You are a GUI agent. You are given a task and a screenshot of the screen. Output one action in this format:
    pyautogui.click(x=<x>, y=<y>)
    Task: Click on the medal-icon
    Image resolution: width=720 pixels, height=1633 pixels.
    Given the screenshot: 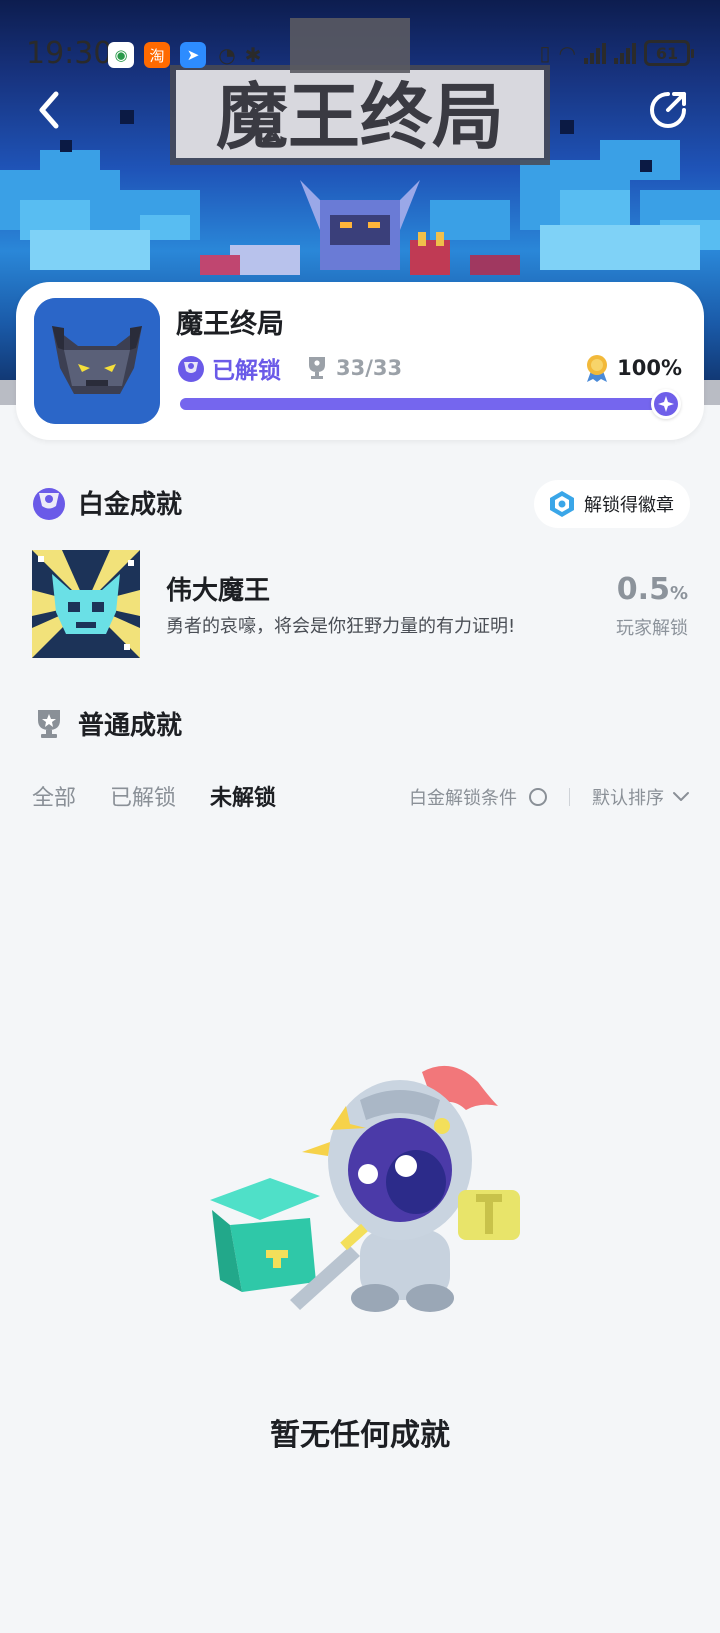 What is the action you would take?
    pyautogui.click(x=597, y=368)
    